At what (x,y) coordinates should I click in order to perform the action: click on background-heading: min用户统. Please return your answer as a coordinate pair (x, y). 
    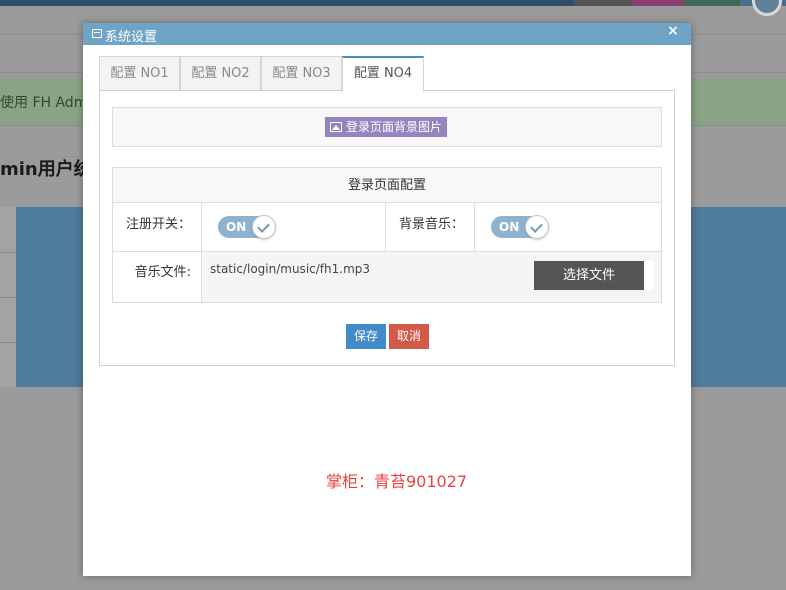
    Looking at the image, I should click on (46, 169).